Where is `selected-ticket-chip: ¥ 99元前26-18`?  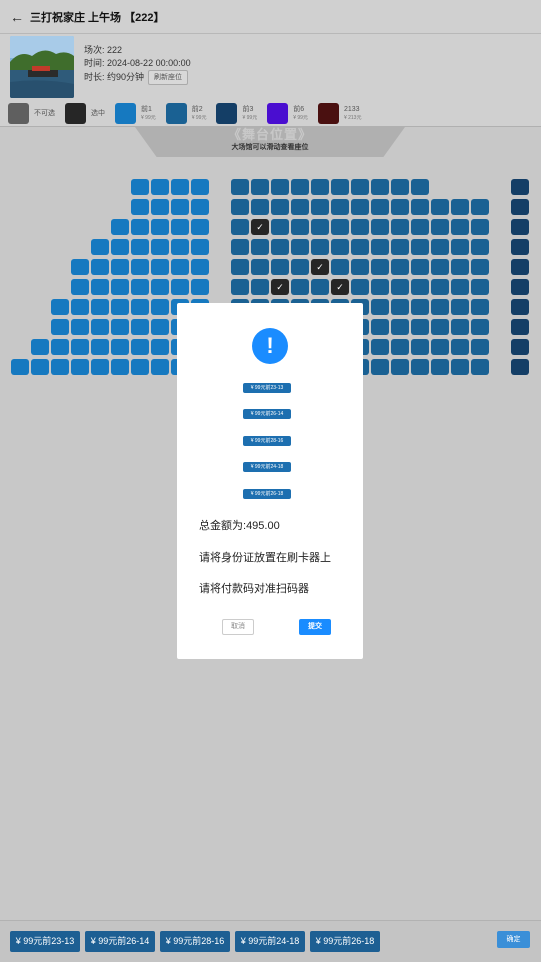
selected-ticket-chip: ¥ 99元前26-18 is located at coordinates (345, 941).